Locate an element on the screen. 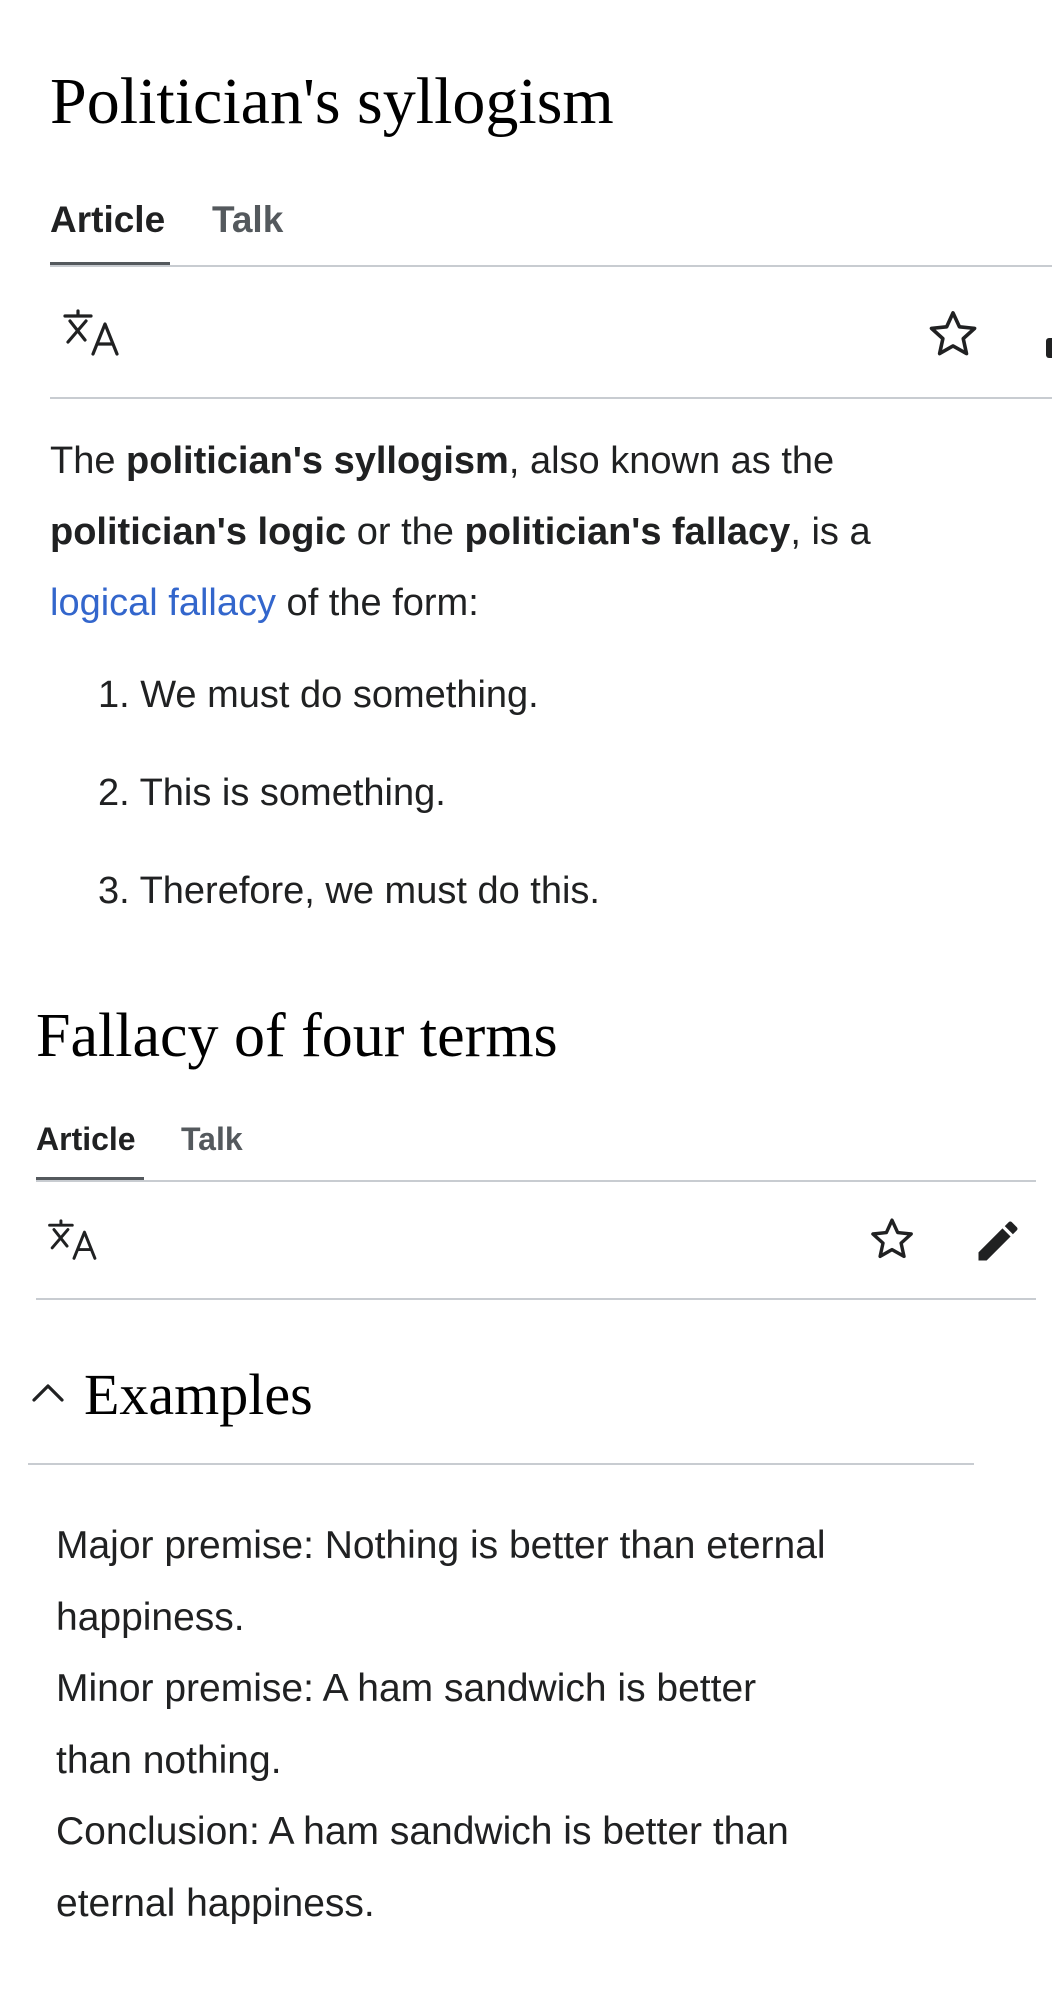  edit-icon is located at coordinates (998, 1241).